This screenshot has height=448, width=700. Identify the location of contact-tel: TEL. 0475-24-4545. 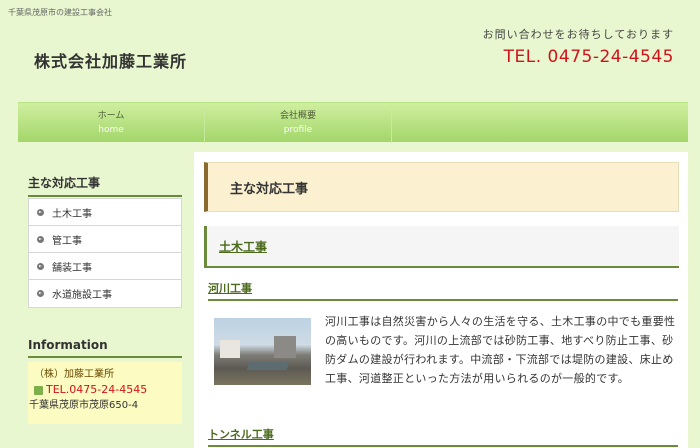
(589, 57).